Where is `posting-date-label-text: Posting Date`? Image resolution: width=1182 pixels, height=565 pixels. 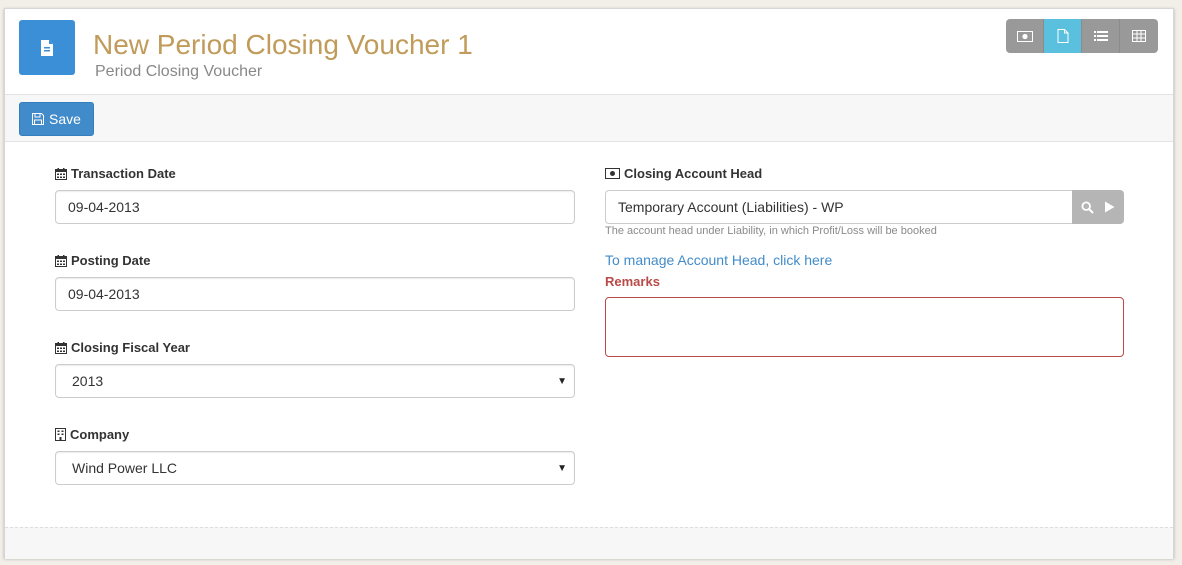 posting-date-label-text: Posting Date is located at coordinates (111, 260).